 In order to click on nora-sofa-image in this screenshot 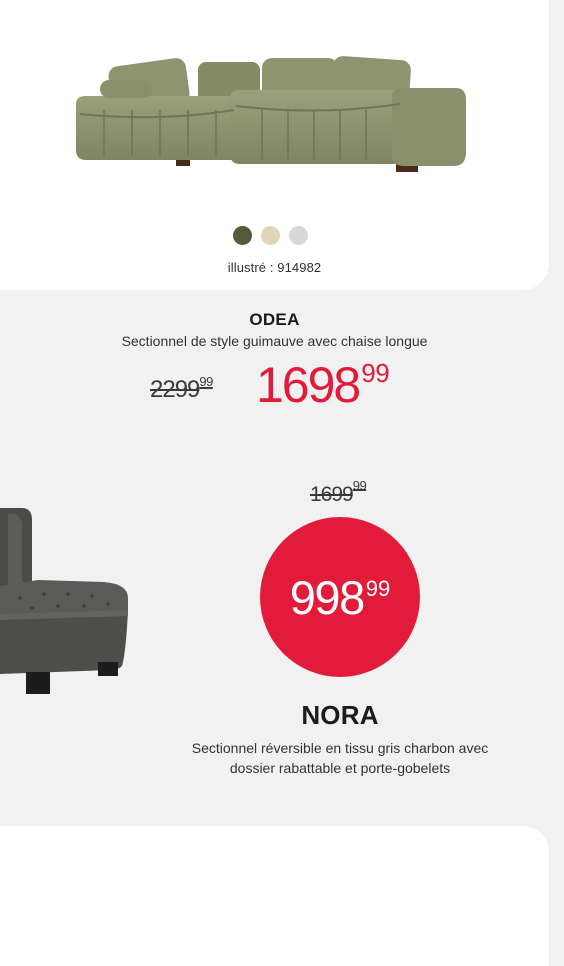, I will do `click(65, 600)`.